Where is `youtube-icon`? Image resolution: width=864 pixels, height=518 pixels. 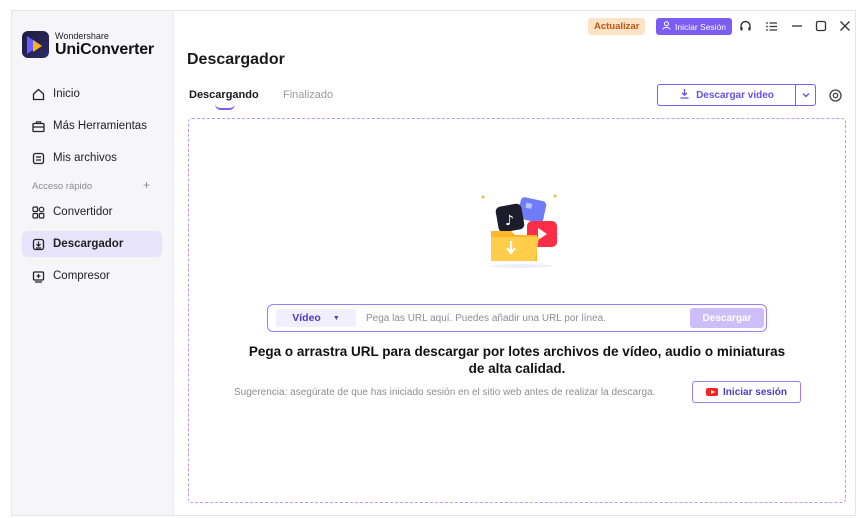 youtube-icon is located at coordinates (712, 392).